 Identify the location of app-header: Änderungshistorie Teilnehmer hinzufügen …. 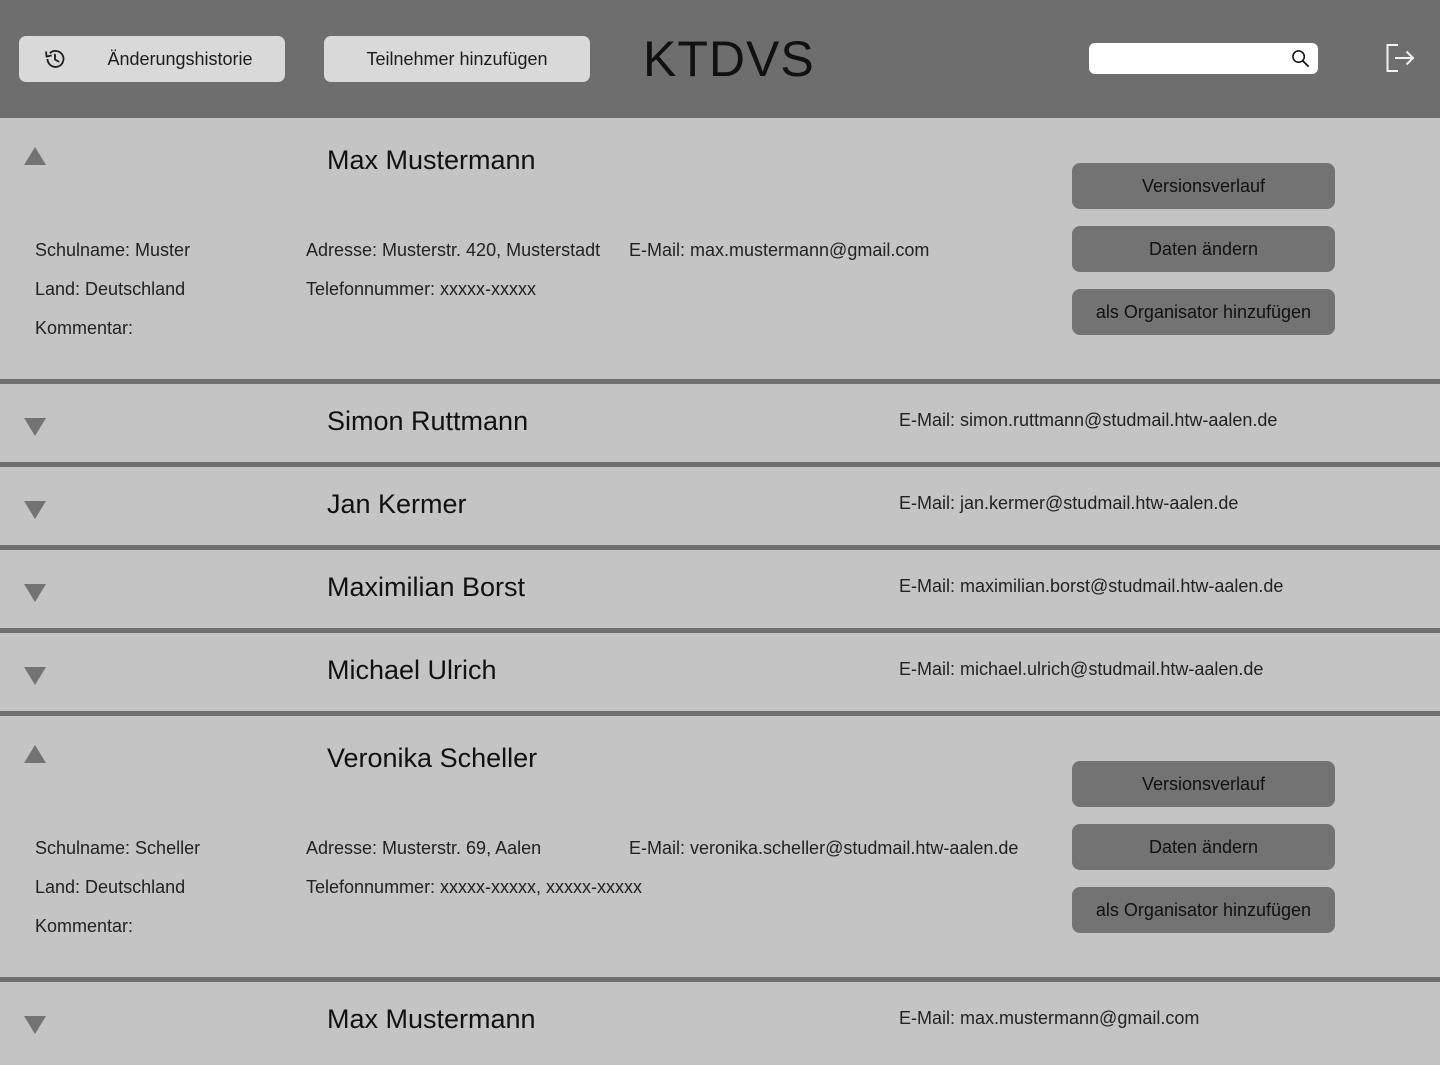
(720, 59).